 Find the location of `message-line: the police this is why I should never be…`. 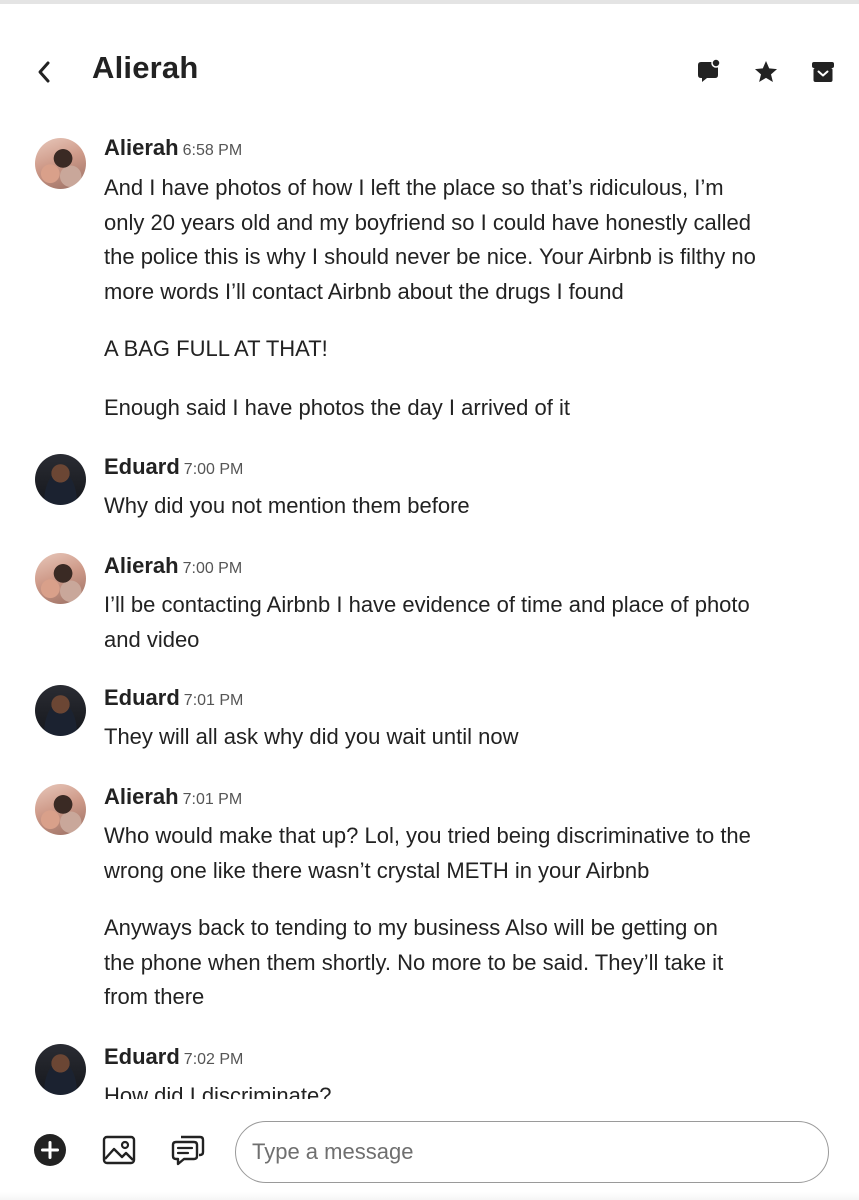

message-line: the police this is why I should never be… is located at coordinates (430, 257).